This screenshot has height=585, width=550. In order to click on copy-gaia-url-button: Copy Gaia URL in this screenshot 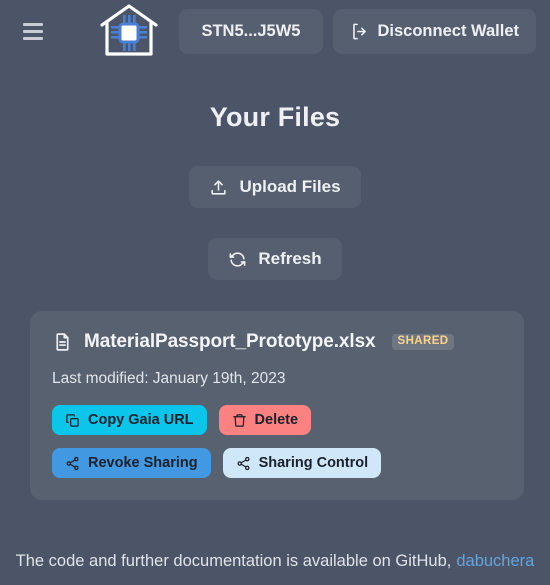, I will do `click(129, 420)`.